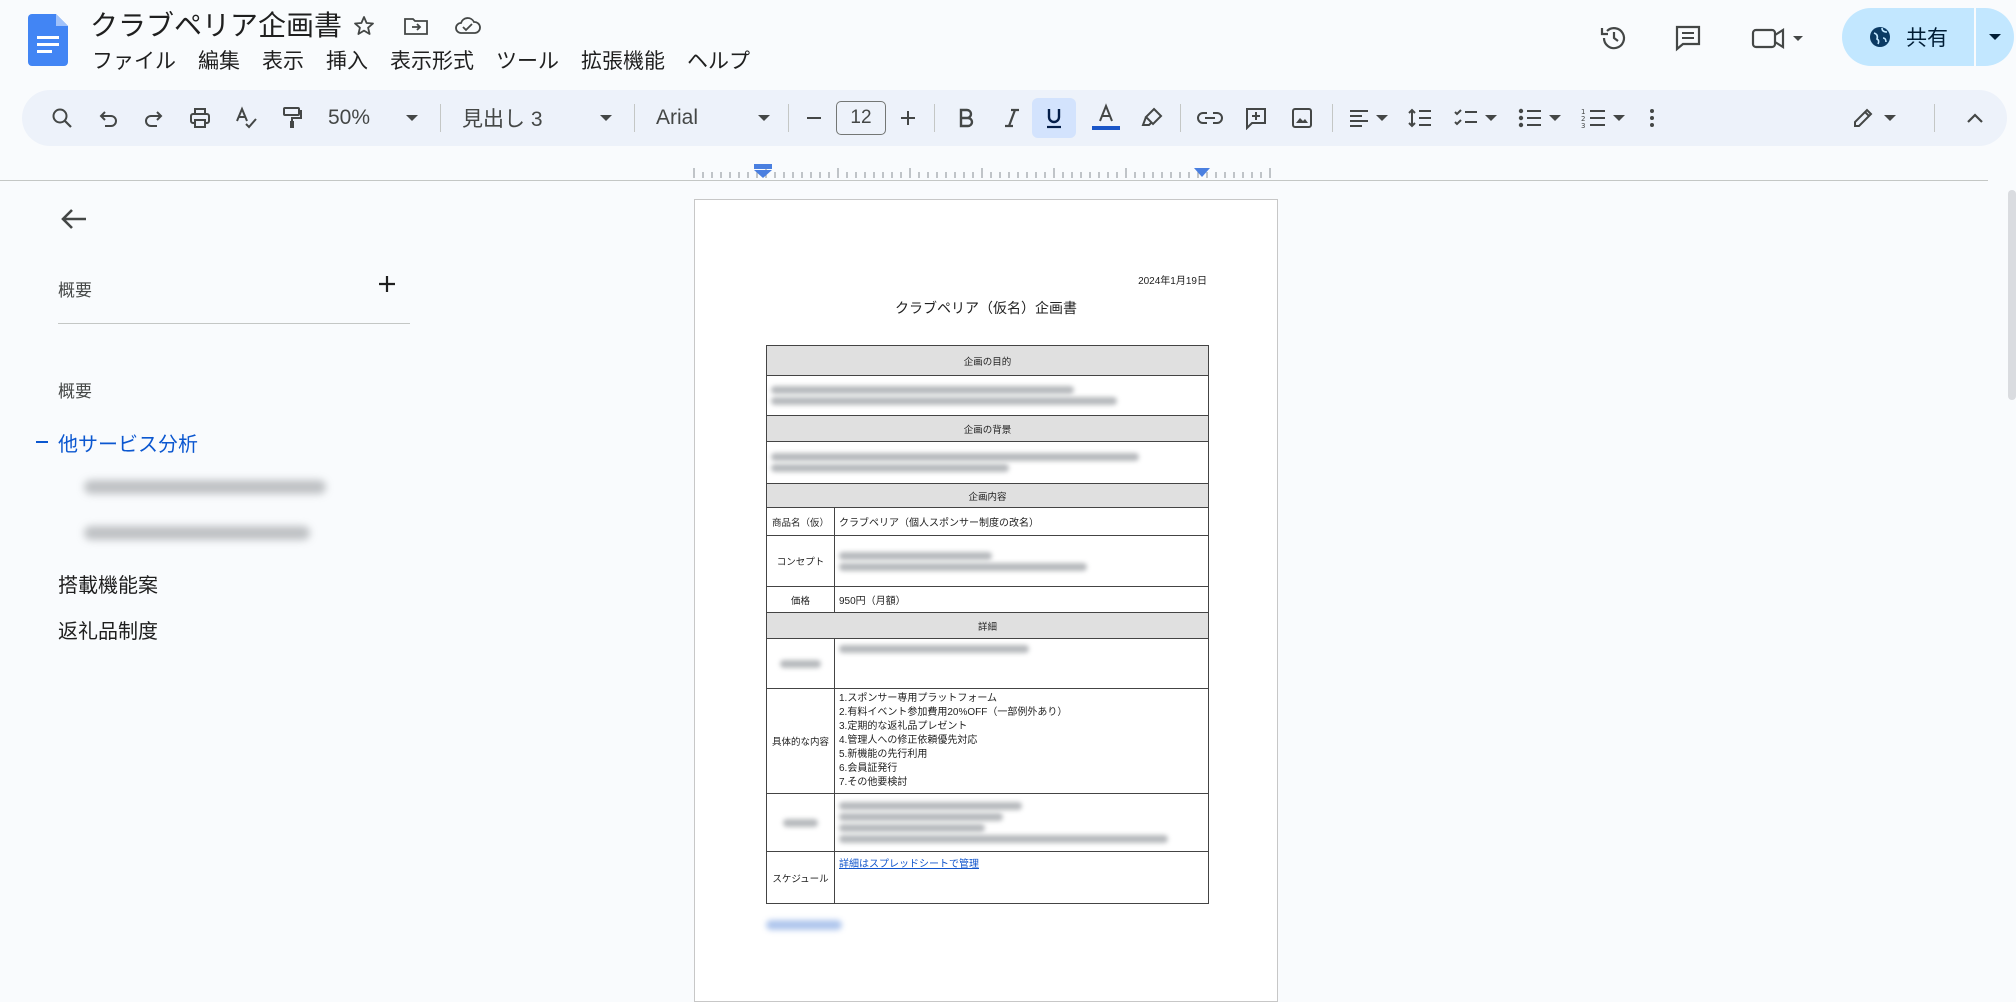 The height and width of the screenshot is (1002, 2016). What do you see at coordinates (1054, 118) in the screenshot?
I see `underline-icon` at bounding box center [1054, 118].